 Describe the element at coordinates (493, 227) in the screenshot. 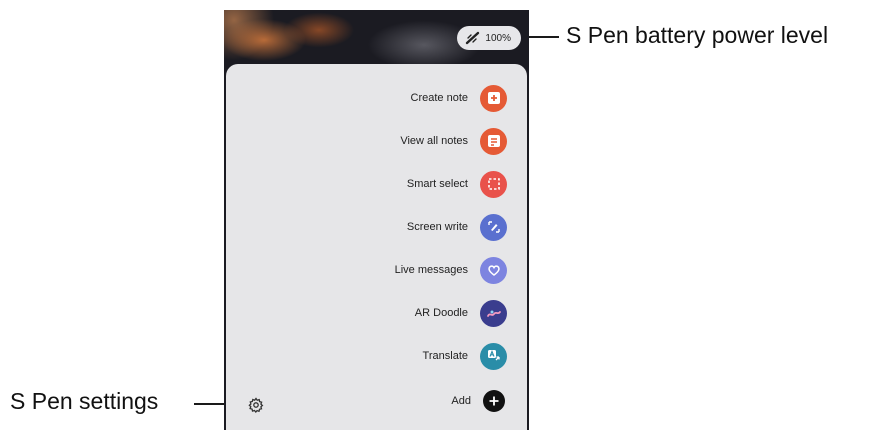

I see `screen-write-icon` at that location.